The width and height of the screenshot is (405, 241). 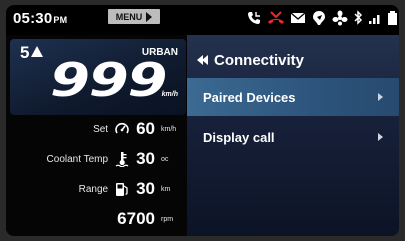 I want to click on upshift-icon, so click(x=37, y=51).